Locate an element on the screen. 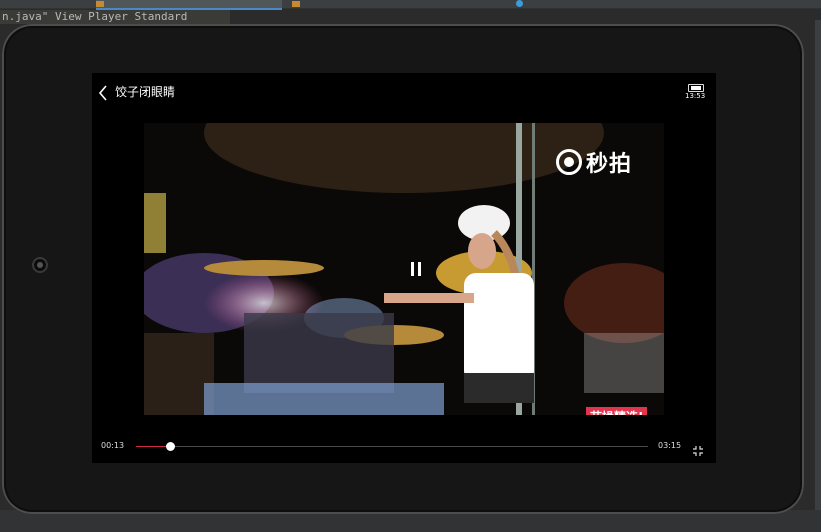 This screenshot has height=532, width=821. chevron-left-icon is located at coordinates (102, 93).